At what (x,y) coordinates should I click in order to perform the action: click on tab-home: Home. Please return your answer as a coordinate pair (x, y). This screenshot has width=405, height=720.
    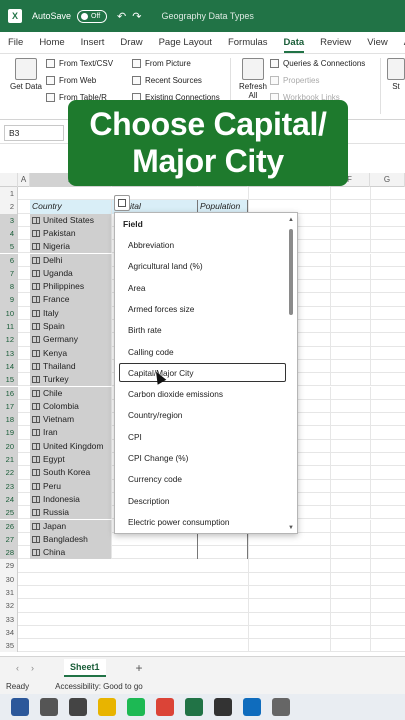
    Looking at the image, I should click on (51, 42).